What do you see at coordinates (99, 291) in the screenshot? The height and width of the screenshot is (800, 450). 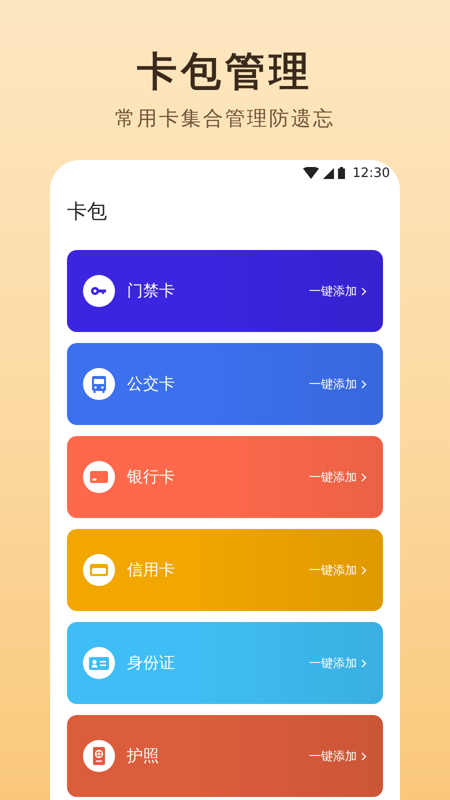 I see `key-icon` at bounding box center [99, 291].